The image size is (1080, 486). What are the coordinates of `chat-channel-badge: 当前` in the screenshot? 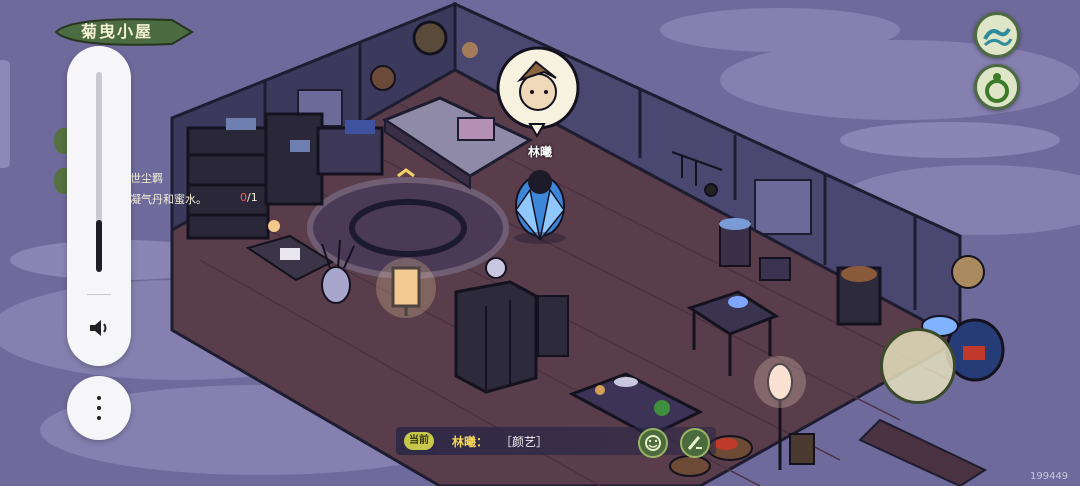 It's located at (419, 441).